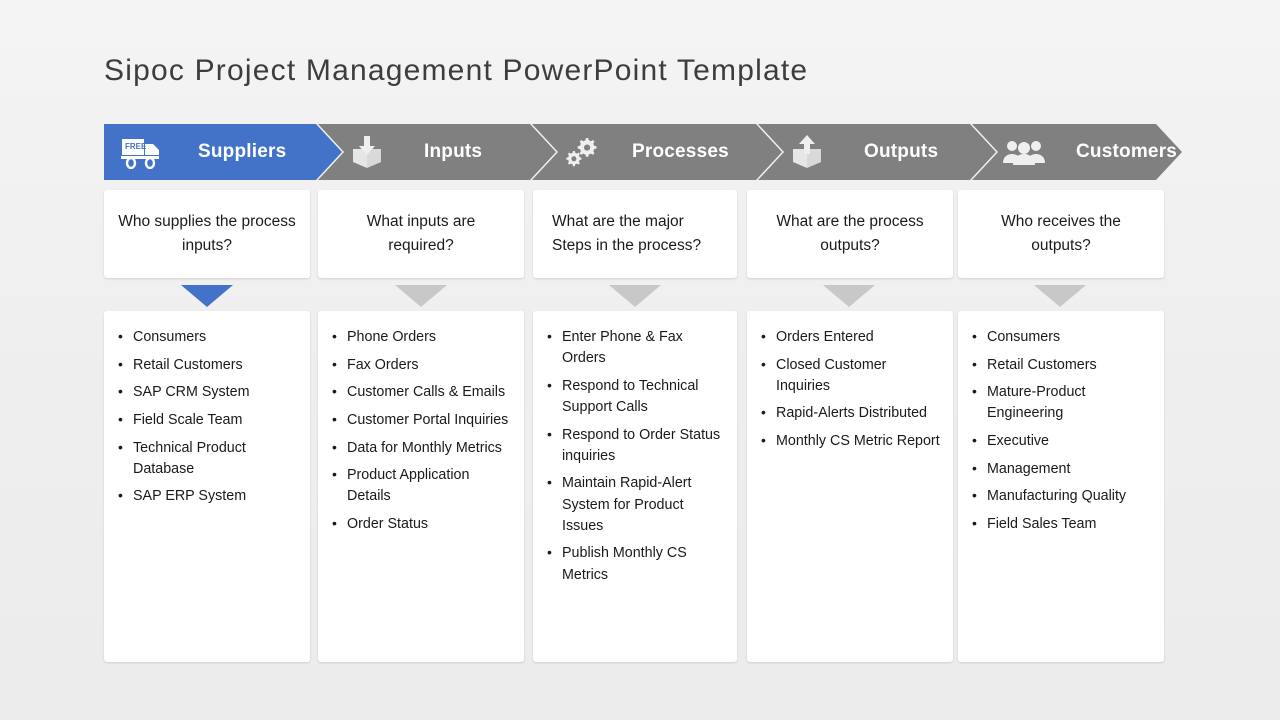 This screenshot has width=1280, height=720. I want to click on question-text-inputs: What inputs are required?, so click(421, 233).